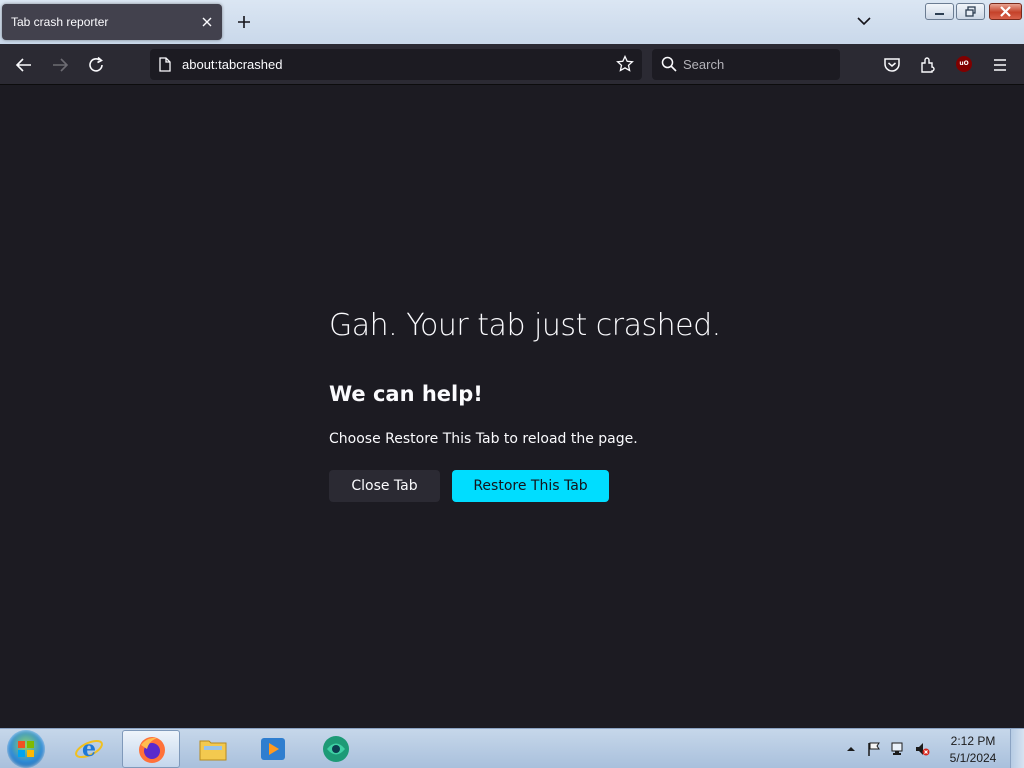  I want to click on crash-title: Gah. Your tab just crashed., so click(525, 325).